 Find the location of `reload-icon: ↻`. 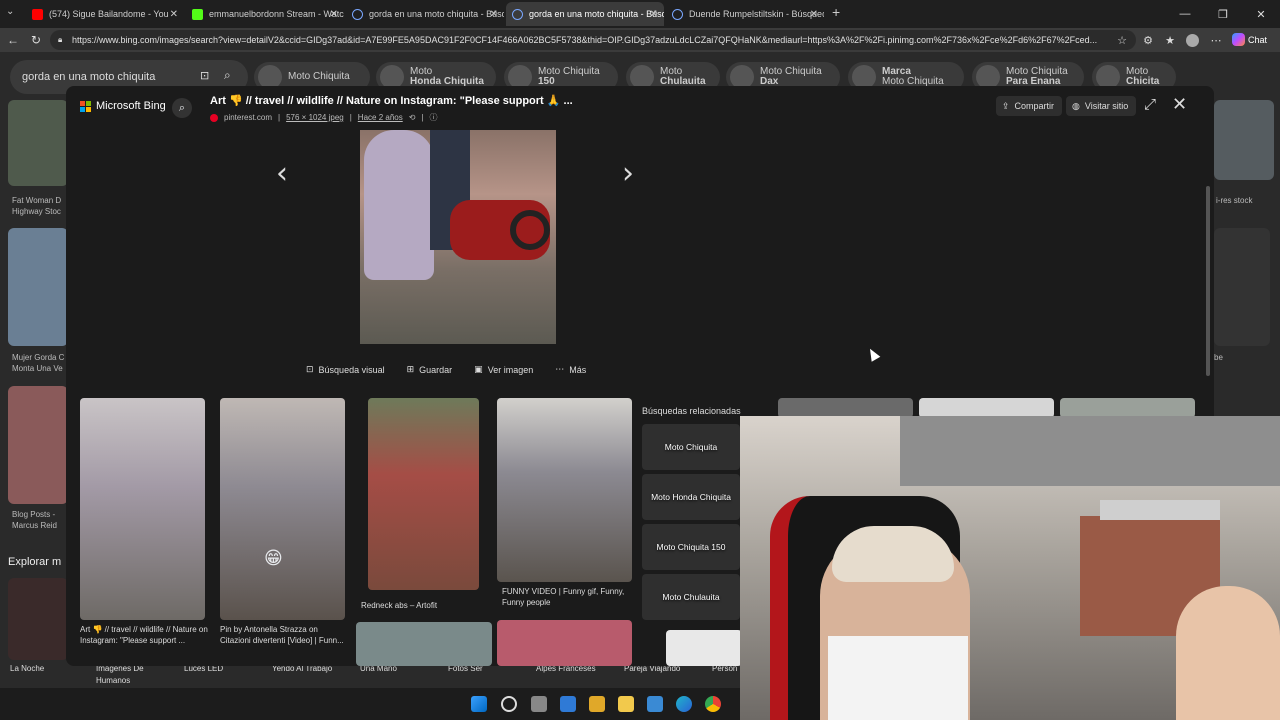

reload-icon: ↻ is located at coordinates (36, 40).